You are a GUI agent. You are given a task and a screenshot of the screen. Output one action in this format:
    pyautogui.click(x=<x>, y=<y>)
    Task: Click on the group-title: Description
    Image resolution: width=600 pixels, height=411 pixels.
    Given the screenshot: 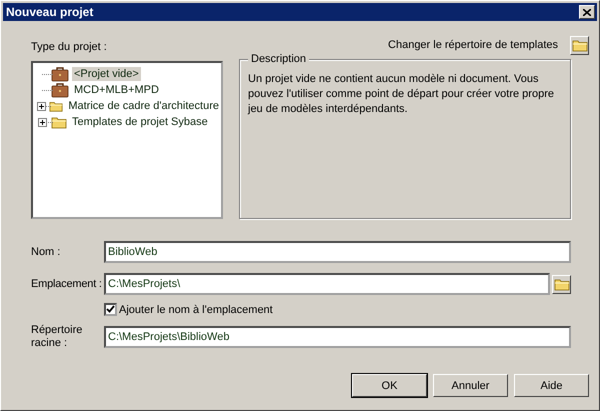 What is the action you would take?
    pyautogui.click(x=279, y=59)
    